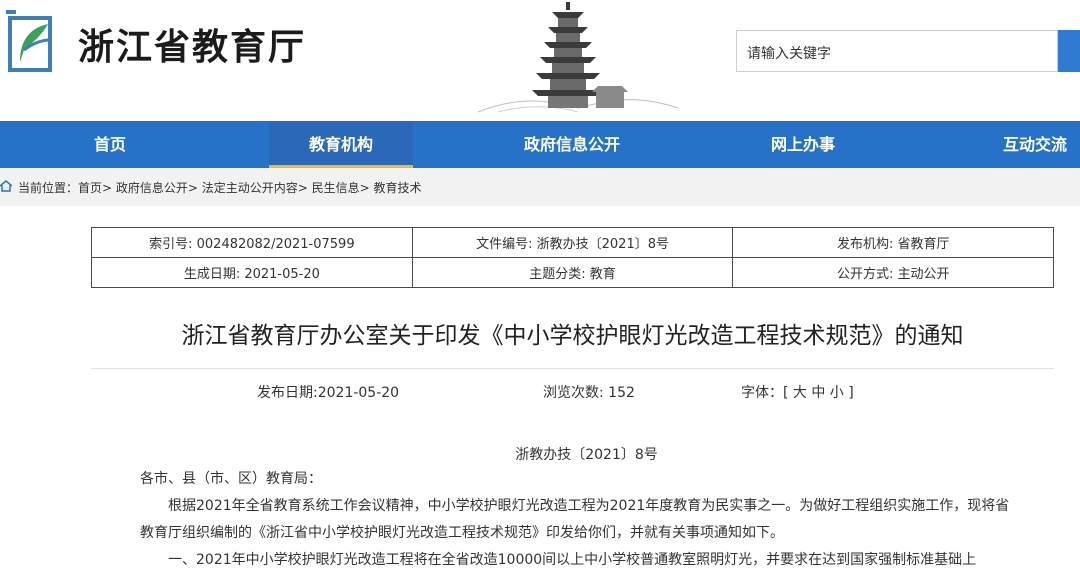 This screenshot has width=1080, height=568. Describe the element at coordinates (192, 44) in the screenshot. I see `site-title: 浙江省教育厅` at that location.